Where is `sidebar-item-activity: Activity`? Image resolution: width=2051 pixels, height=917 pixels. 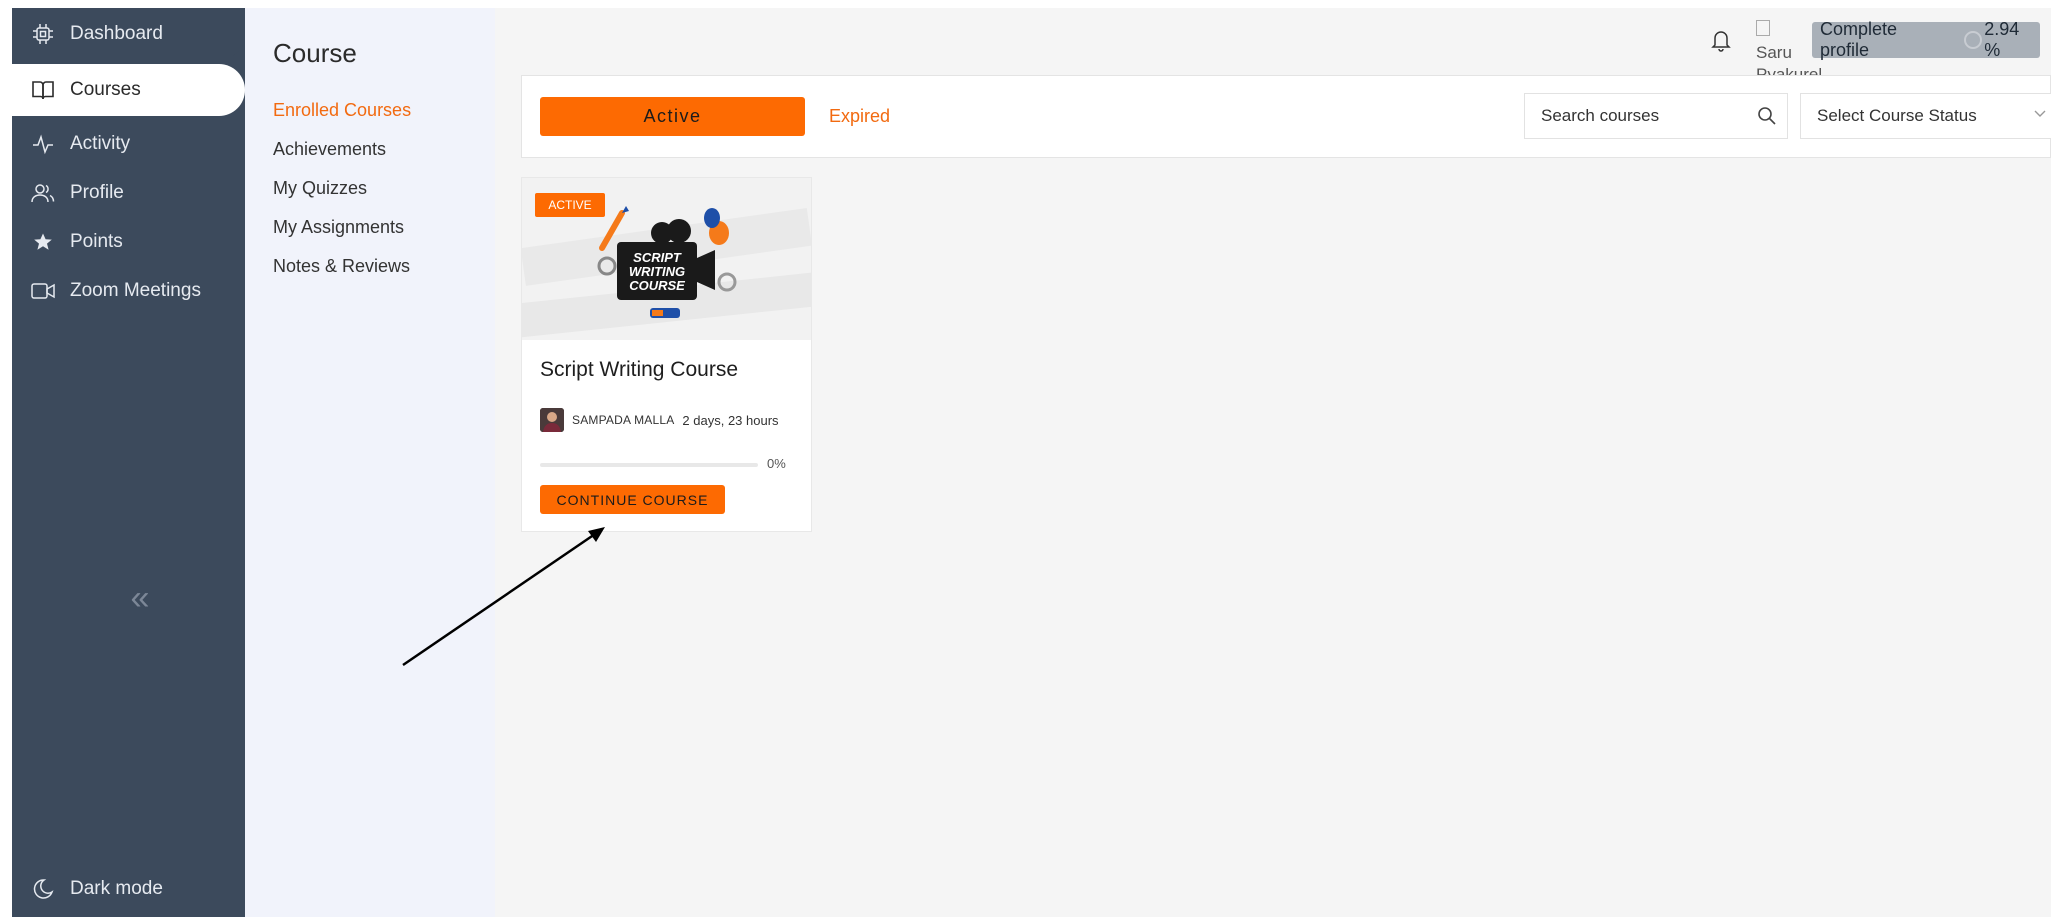
sidebar-item-activity: Activity is located at coordinates (128, 144).